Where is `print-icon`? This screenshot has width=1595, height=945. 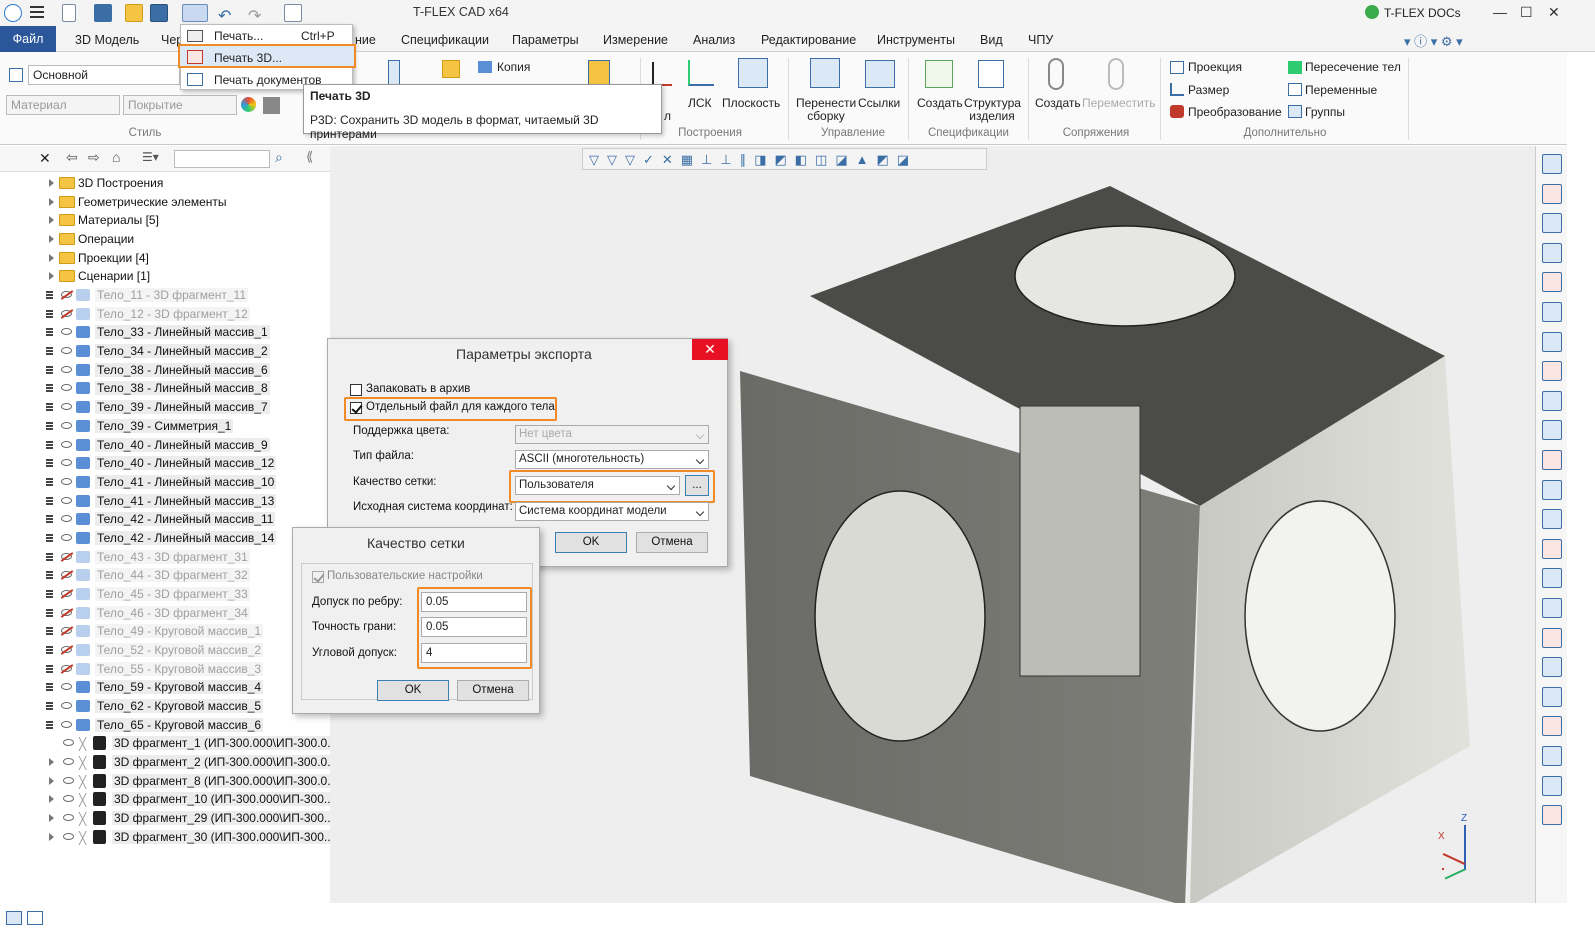 print-icon is located at coordinates (195, 13).